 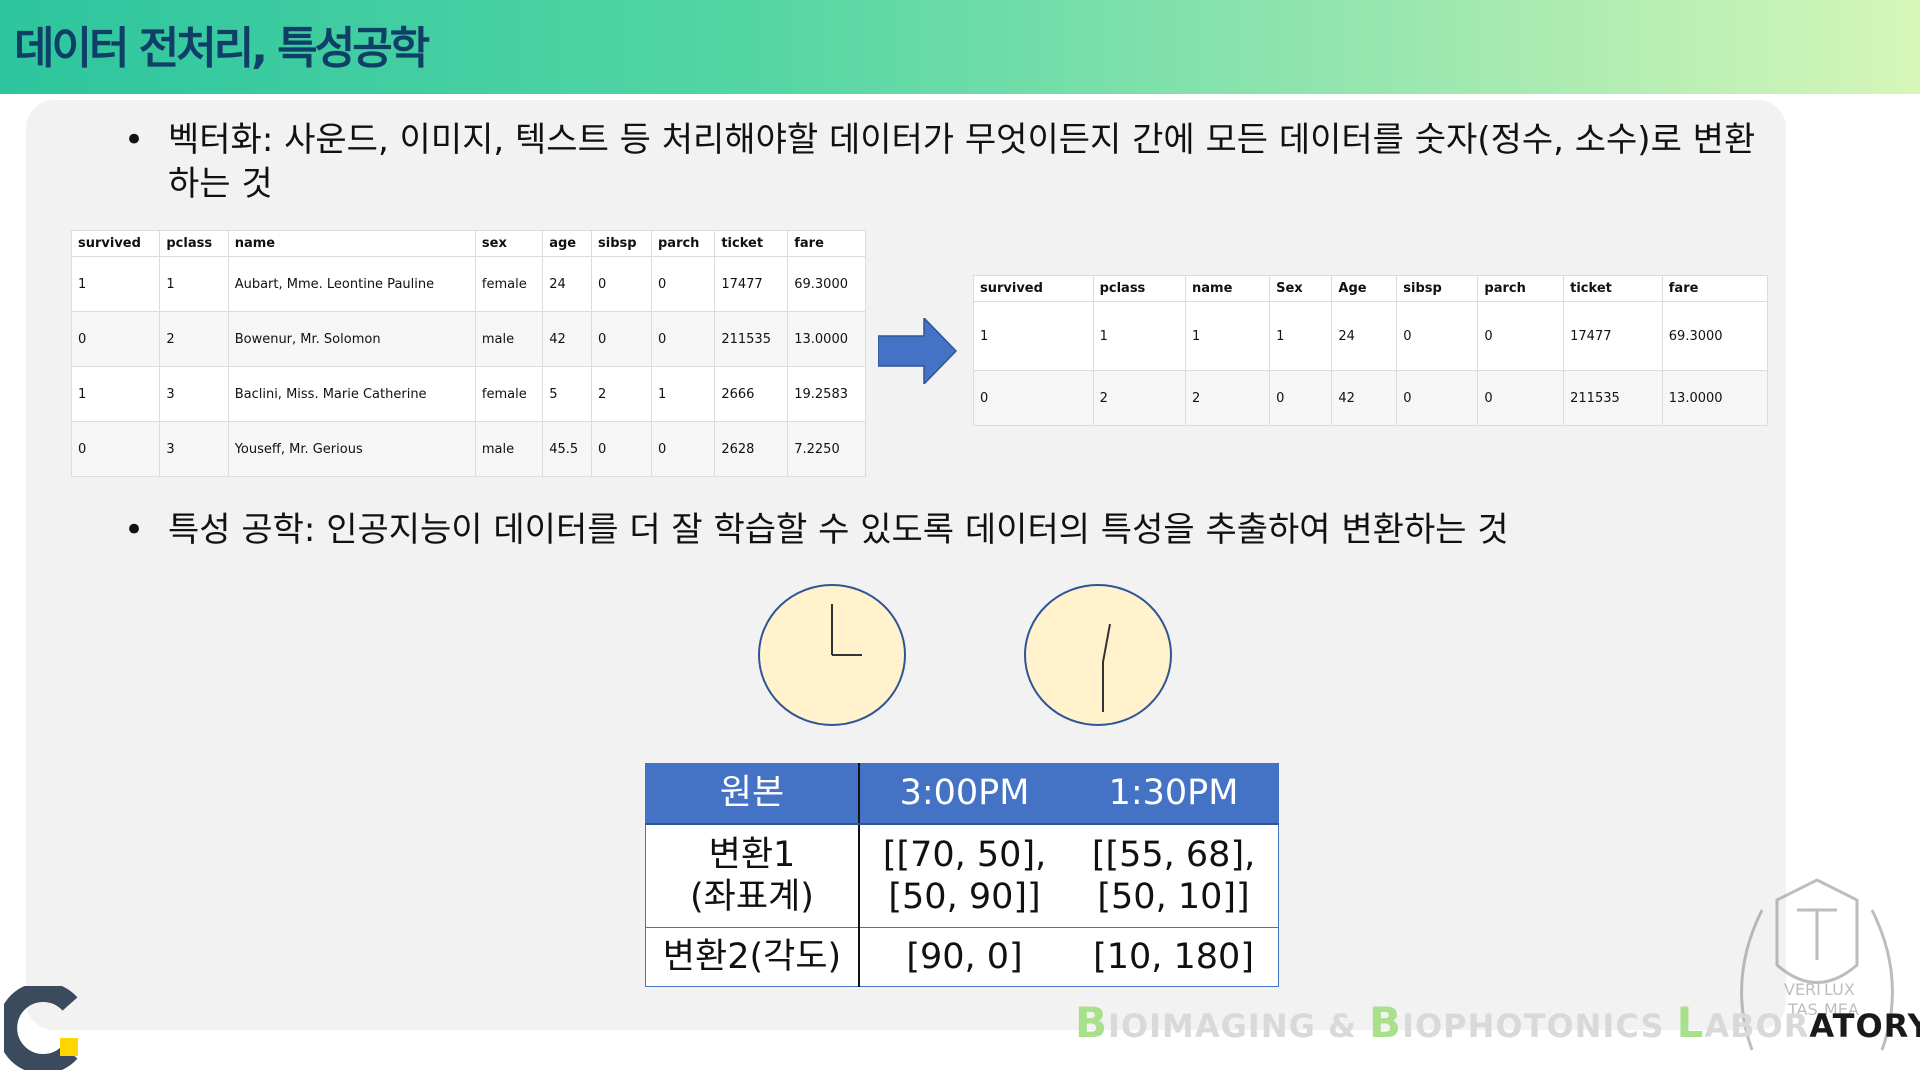 I want to click on c-logo-icon, so click(x=41, y=1028).